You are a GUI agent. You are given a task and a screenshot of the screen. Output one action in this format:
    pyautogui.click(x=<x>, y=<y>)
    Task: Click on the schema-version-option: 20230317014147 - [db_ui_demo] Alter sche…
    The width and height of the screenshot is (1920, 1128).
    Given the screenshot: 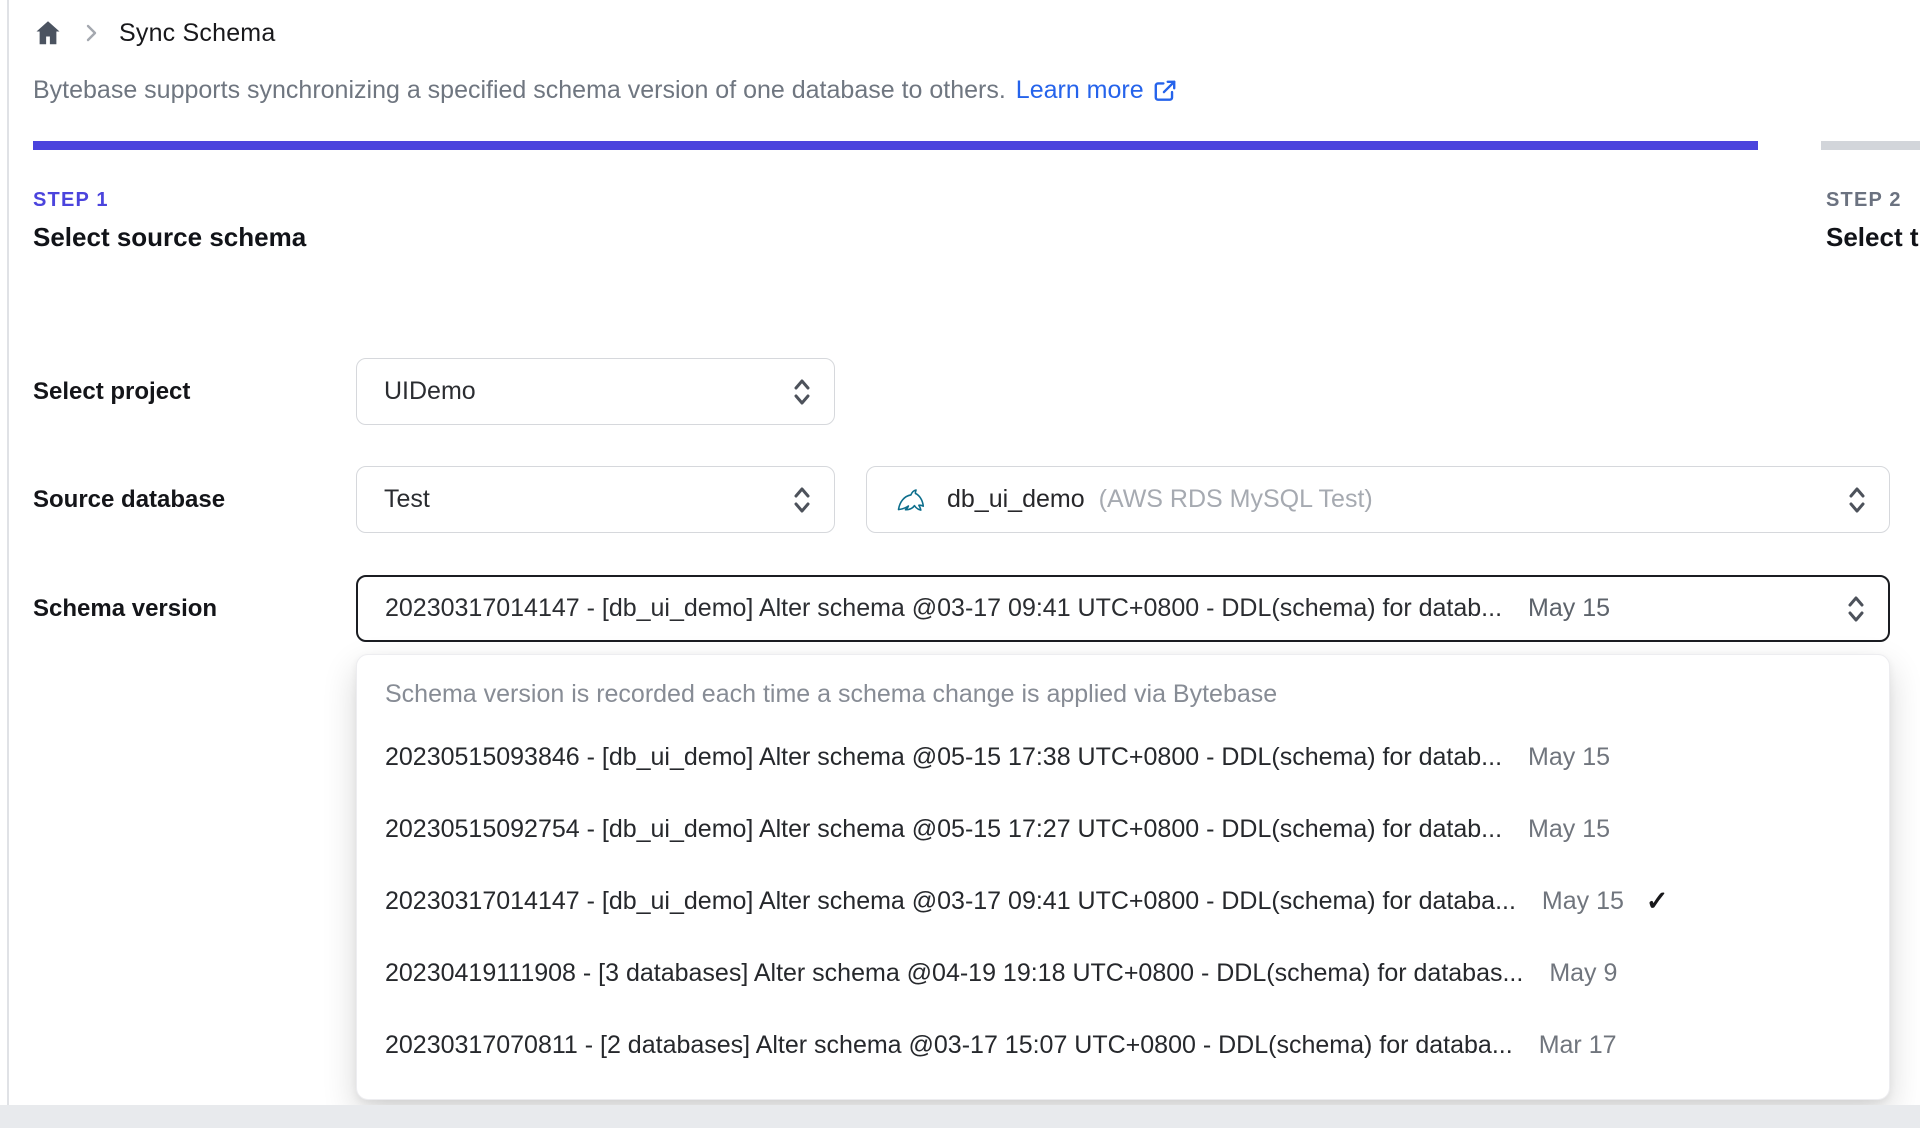 What is the action you would take?
    pyautogui.click(x=1123, y=901)
    